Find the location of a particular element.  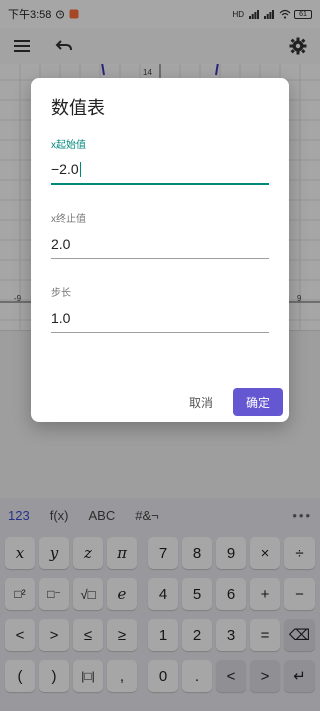

start-value-text: −2.0 is located at coordinates (65, 169).